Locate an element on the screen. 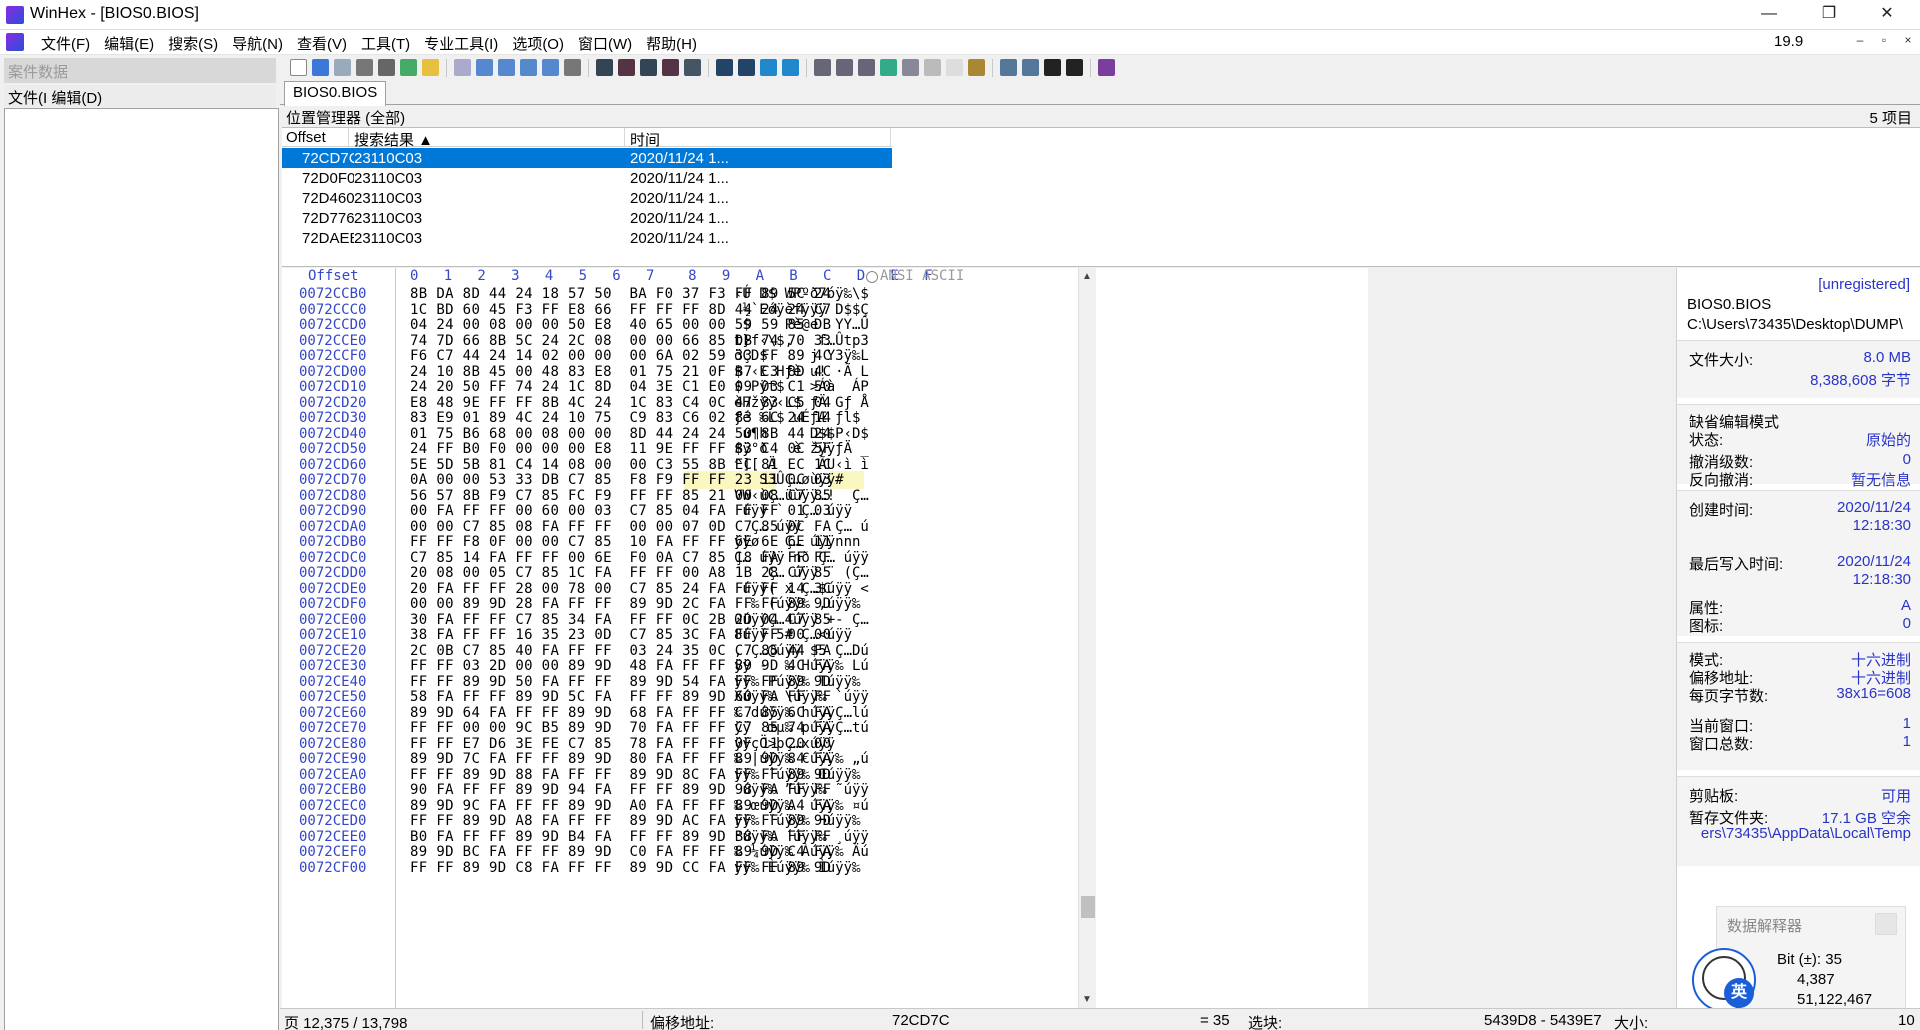 Image resolution: width=1920 pixels, height=1030 pixels. hex-row-ascii: ƒé ‰L$ uÉƒÆ ƒl$ is located at coordinates (801, 418).